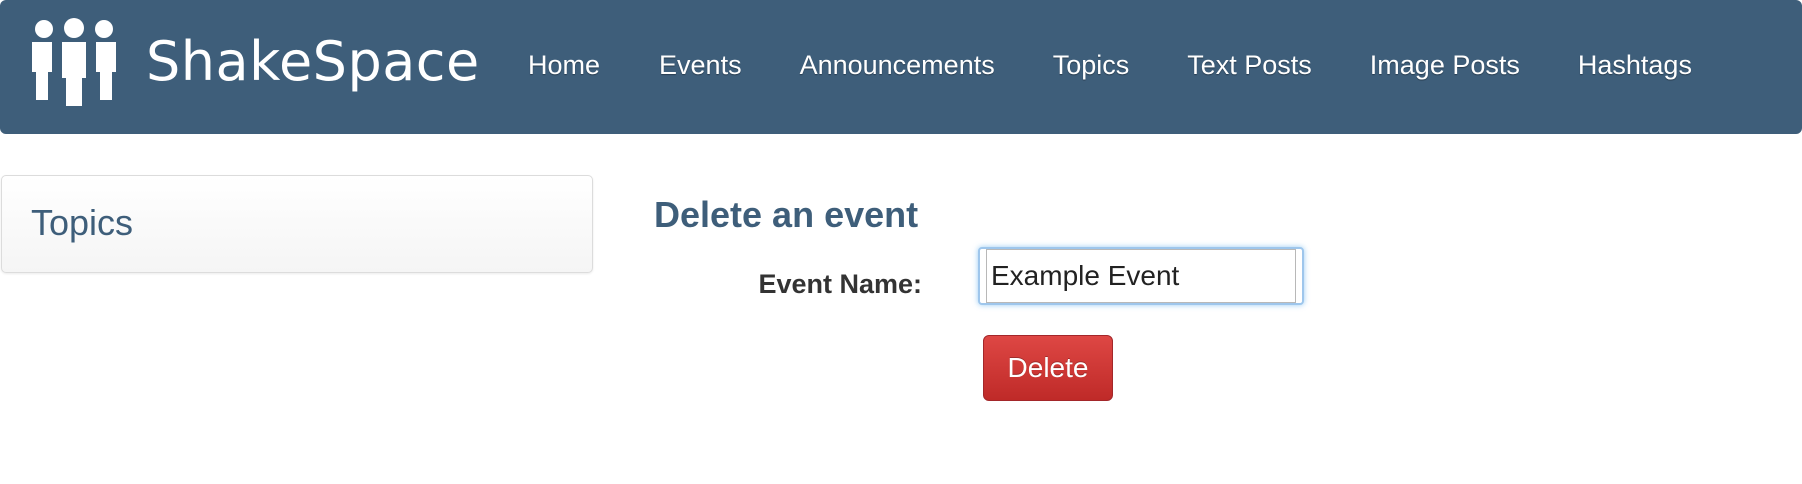 This screenshot has height=484, width=1802. What do you see at coordinates (82, 222) in the screenshot?
I see `sidebar-title: Topics` at bounding box center [82, 222].